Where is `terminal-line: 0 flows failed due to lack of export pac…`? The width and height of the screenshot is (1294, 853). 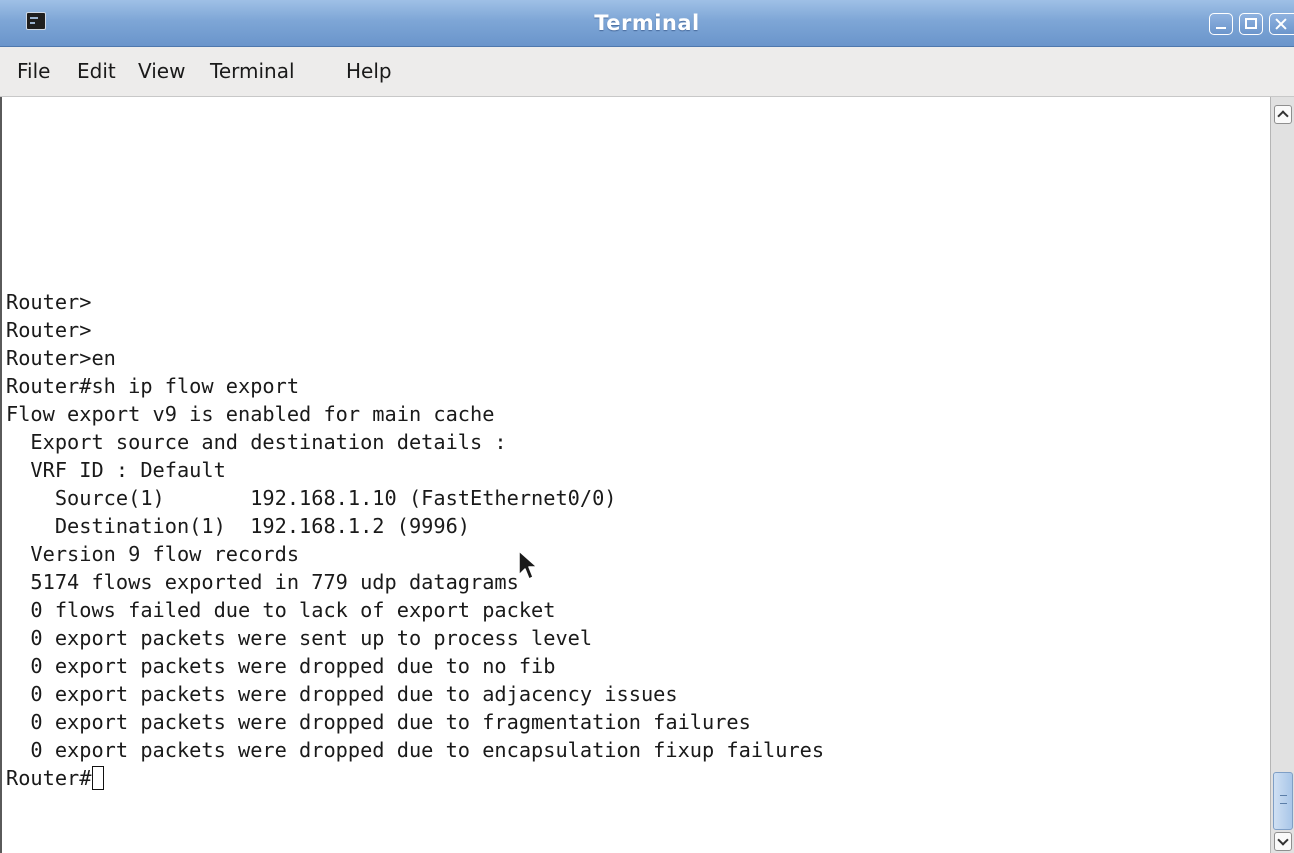 terminal-line: 0 flows failed due to lack of export pac… is located at coordinates (281, 610).